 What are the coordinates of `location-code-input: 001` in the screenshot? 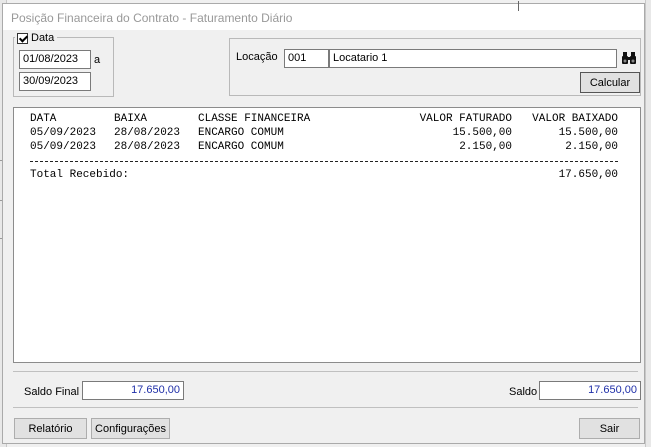 It's located at (306, 58).